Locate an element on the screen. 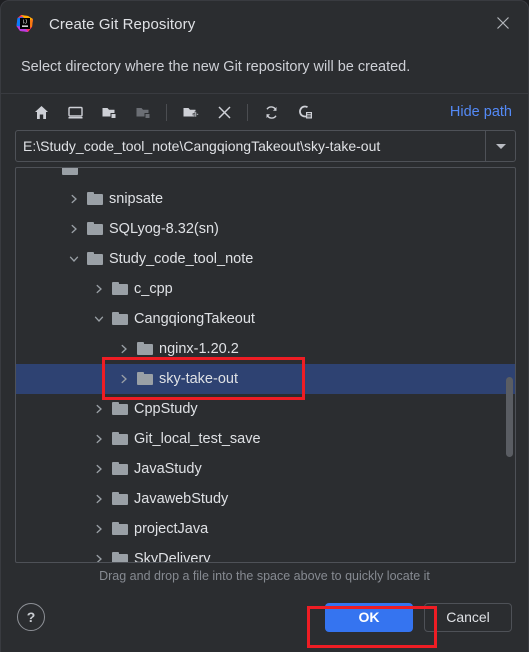 Image resolution: width=529 pixels, height=652 pixels. tree-row-label: nginx-1.20.2 is located at coordinates (199, 349).